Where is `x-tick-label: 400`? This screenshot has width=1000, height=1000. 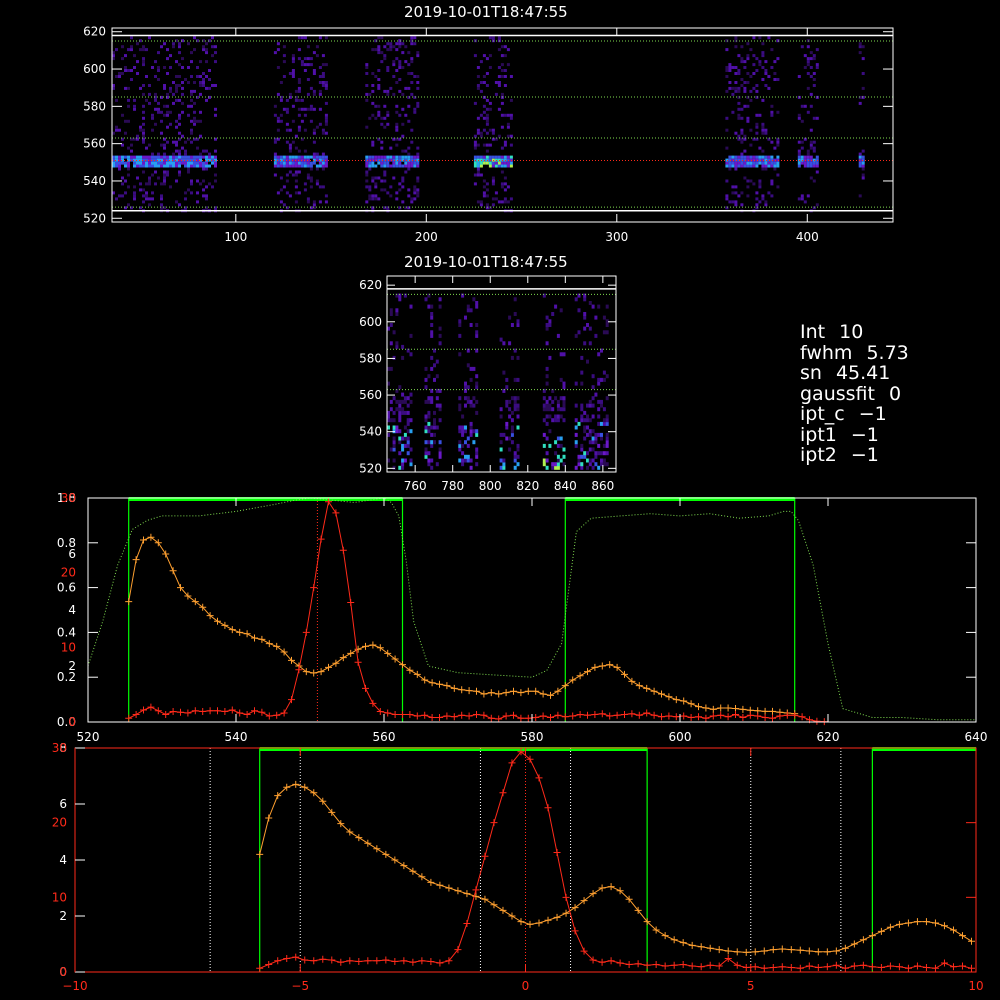
x-tick-label: 400 is located at coordinates (807, 237).